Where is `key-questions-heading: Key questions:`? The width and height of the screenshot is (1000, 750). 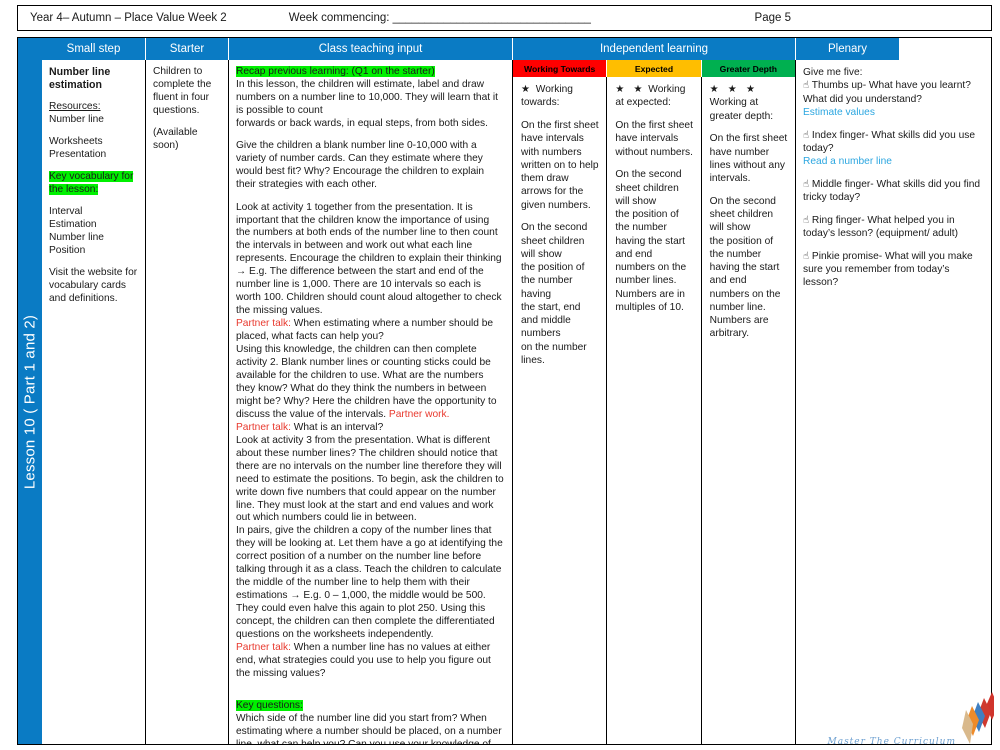 key-questions-heading: Key questions: is located at coordinates (269, 705).